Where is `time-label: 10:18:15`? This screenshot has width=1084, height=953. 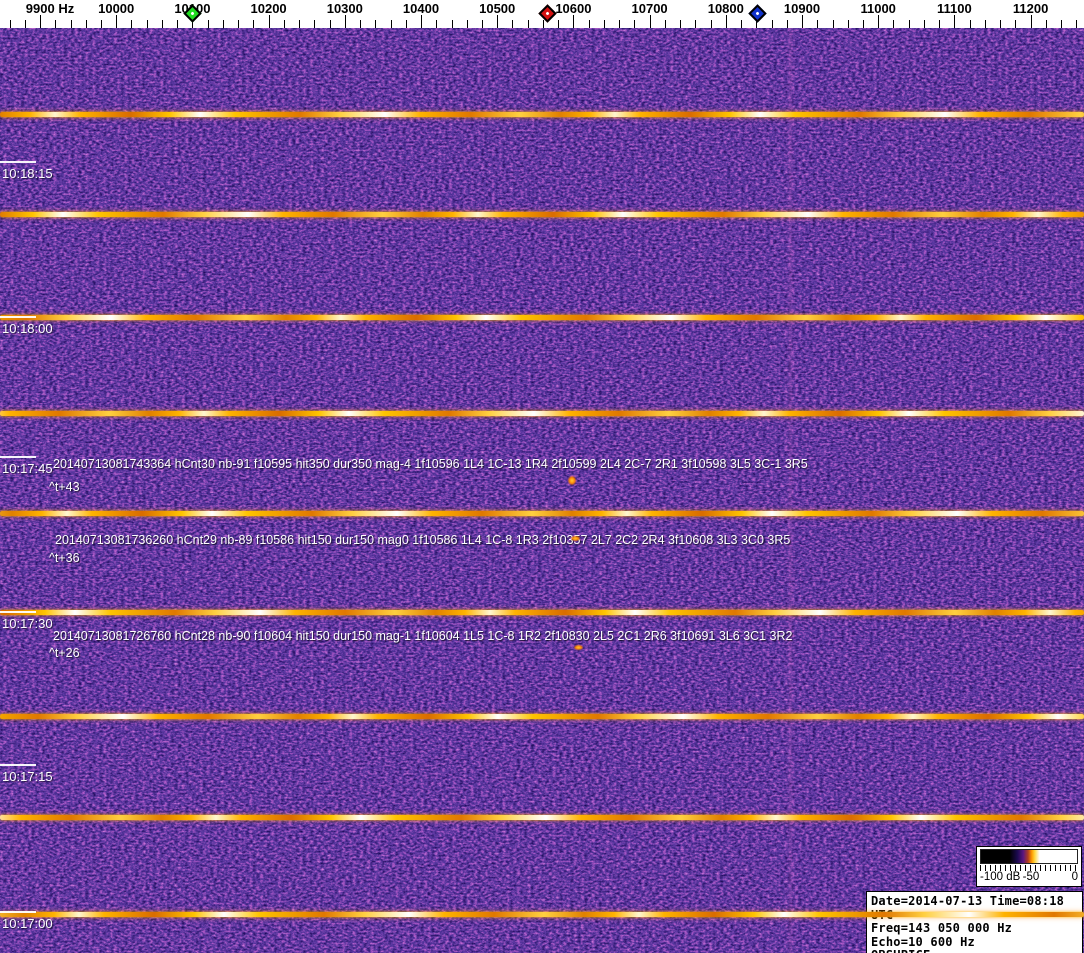
time-label: 10:18:15 is located at coordinates (27, 173).